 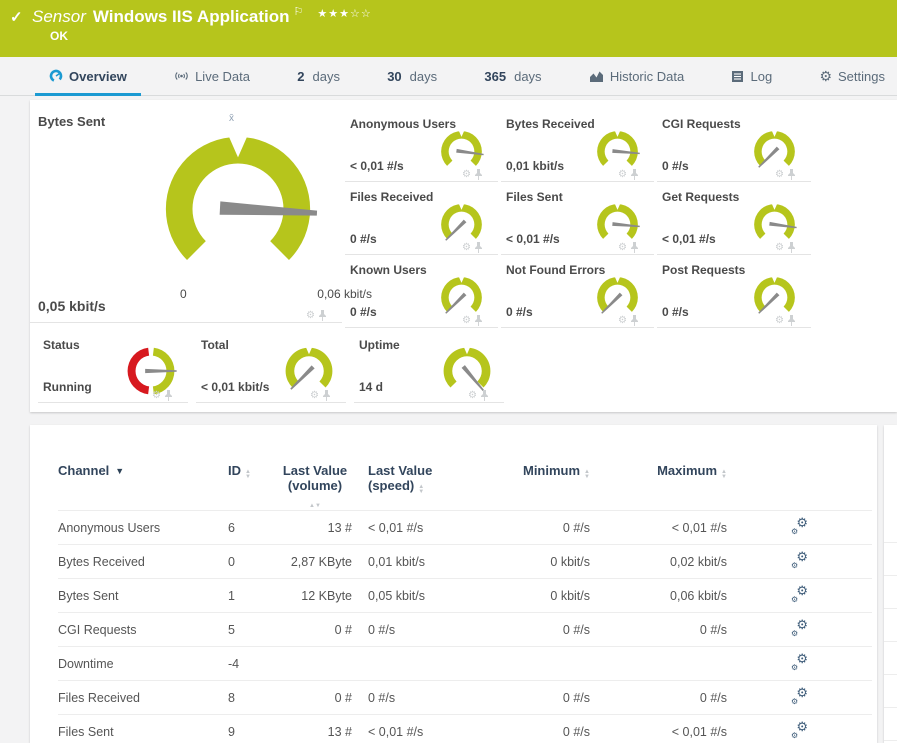 What do you see at coordinates (432, 487) in the screenshot?
I see `column-header-last-speed: Last Value (speed) ▲ ▼` at bounding box center [432, 487].